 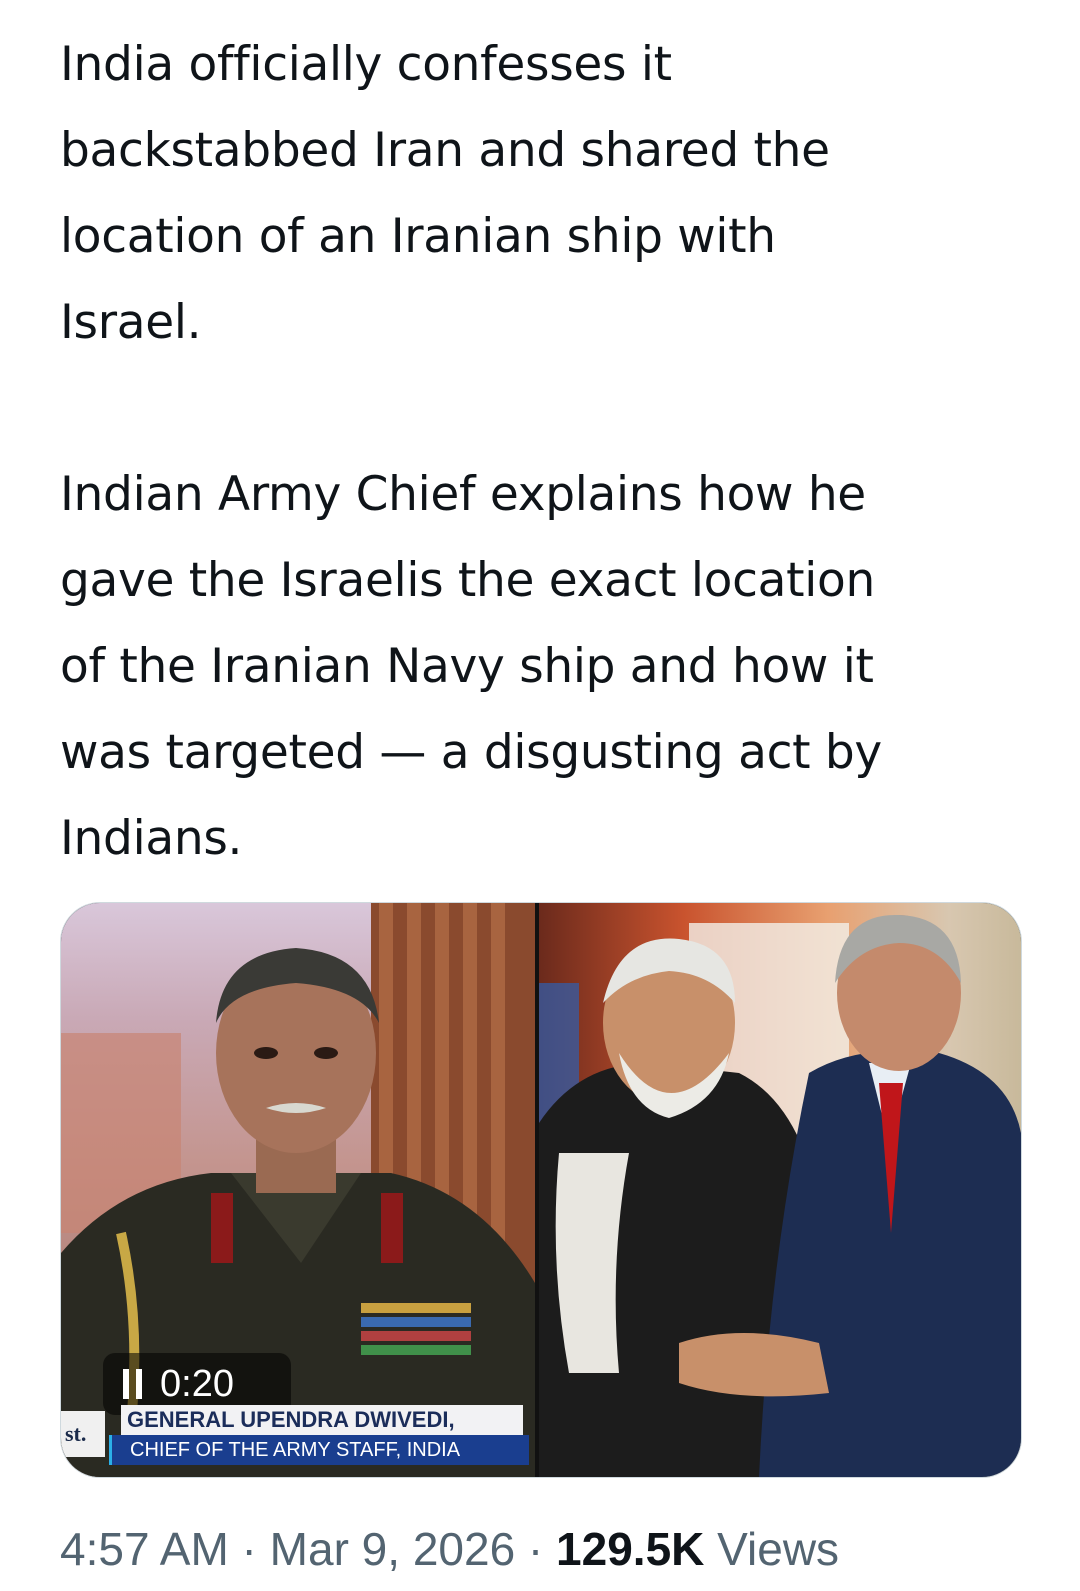 What do you see at coordinates (132, 1384) in the screenshot?
I see `pause-icon` at bounding box center [132, 1384].